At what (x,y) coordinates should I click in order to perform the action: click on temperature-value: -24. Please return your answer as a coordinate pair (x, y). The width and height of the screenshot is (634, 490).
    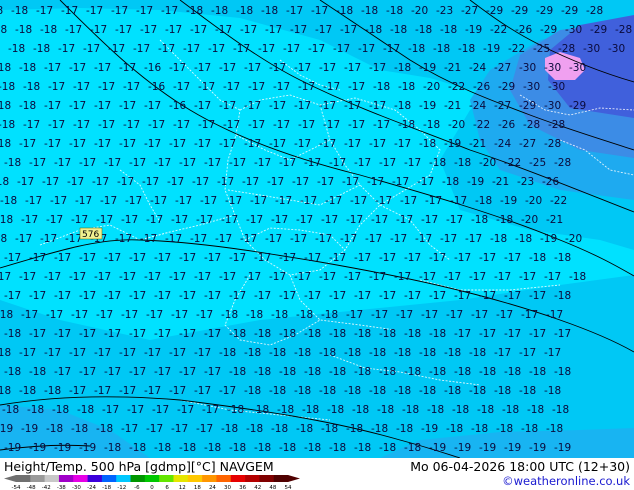
    Looking at the image, I should click on (477, 106).